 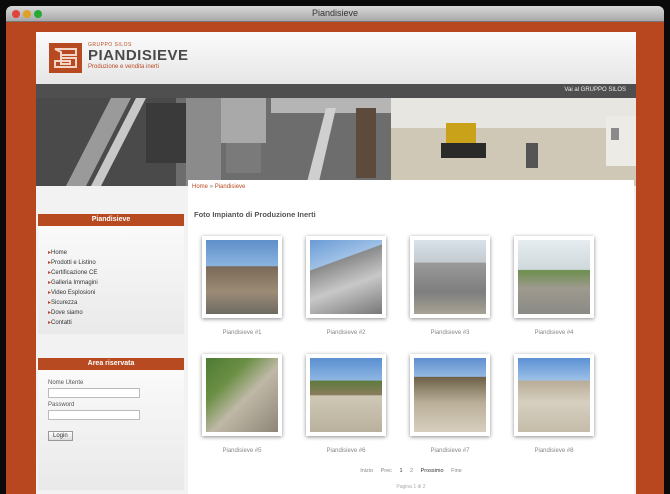 I want to click on gallery-item: Piandisieve #2, so click(x=346, y=286).